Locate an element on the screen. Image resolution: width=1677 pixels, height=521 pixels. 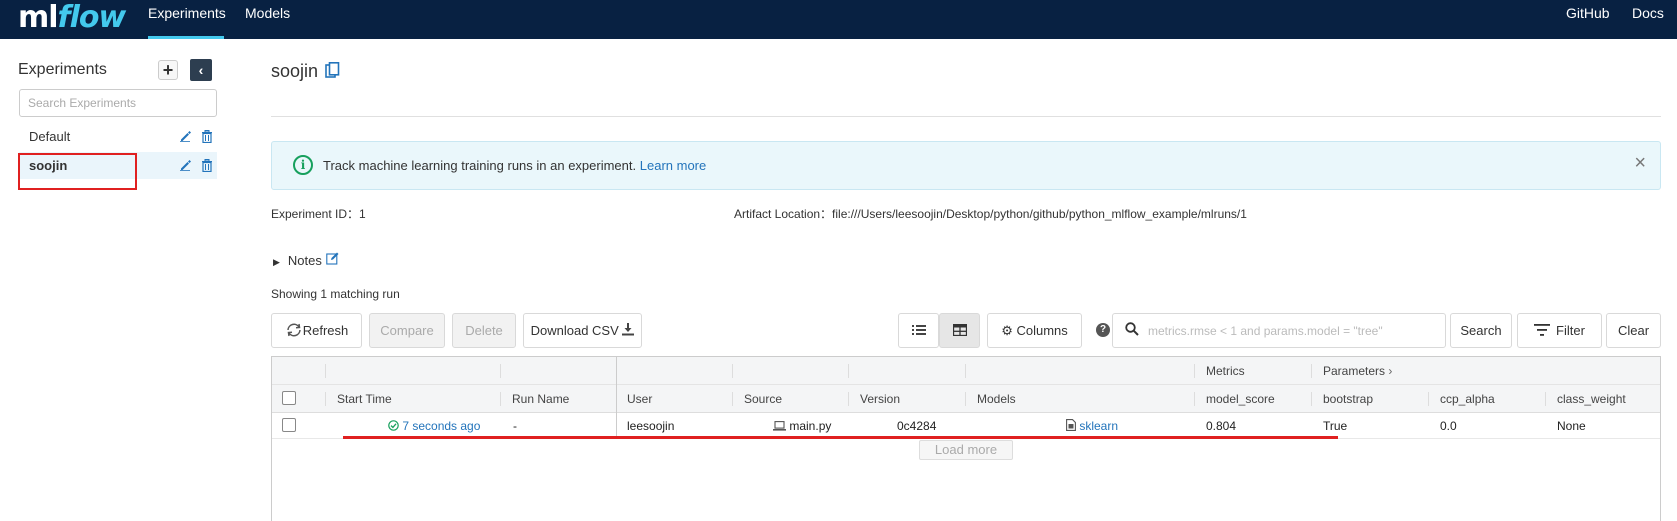
col-model-score: model_score is located at coordinates (1240, 399).